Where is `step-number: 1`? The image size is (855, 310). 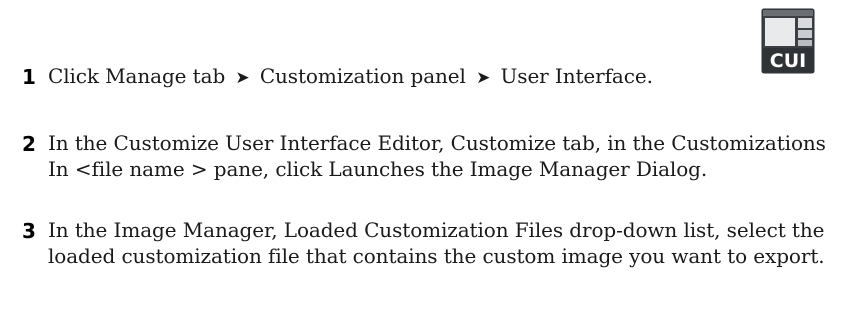 step-number: 1 is located at coordinates (29, 77).